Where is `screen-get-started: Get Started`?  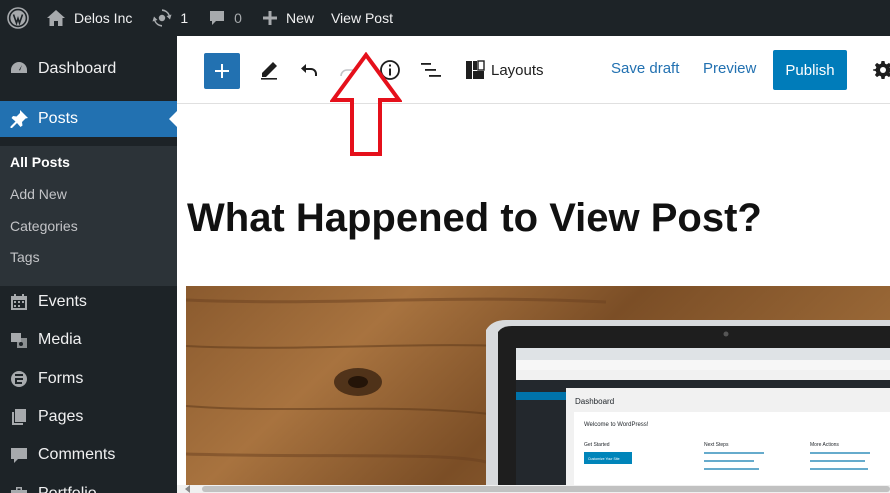 screen-get-started: Get Started is located at coordinates (597, 445).